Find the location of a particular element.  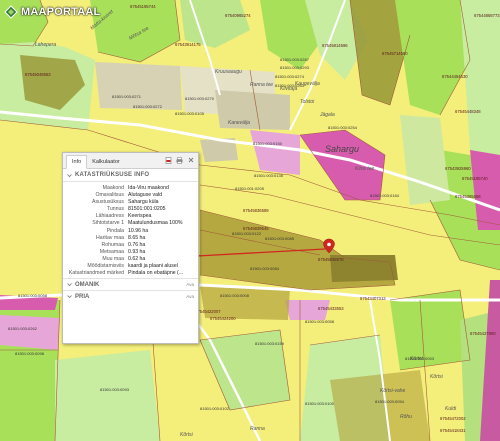

section-pria-open: Ava is located at coordinates (190, 296).